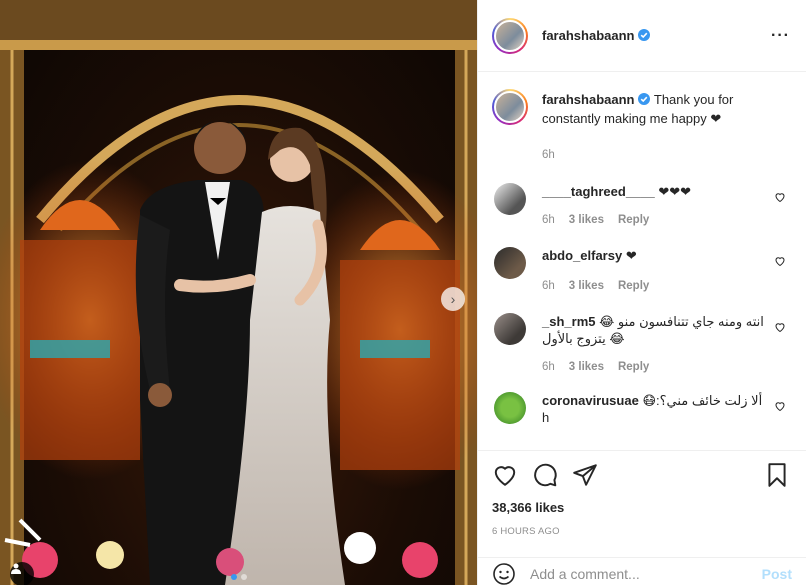 The height and width of the screenshot is (585, 806). What do you see at coordinates (777, 574) in the screenshot?
I see `post-comment-button: Post` at bounding box center [777, 574].